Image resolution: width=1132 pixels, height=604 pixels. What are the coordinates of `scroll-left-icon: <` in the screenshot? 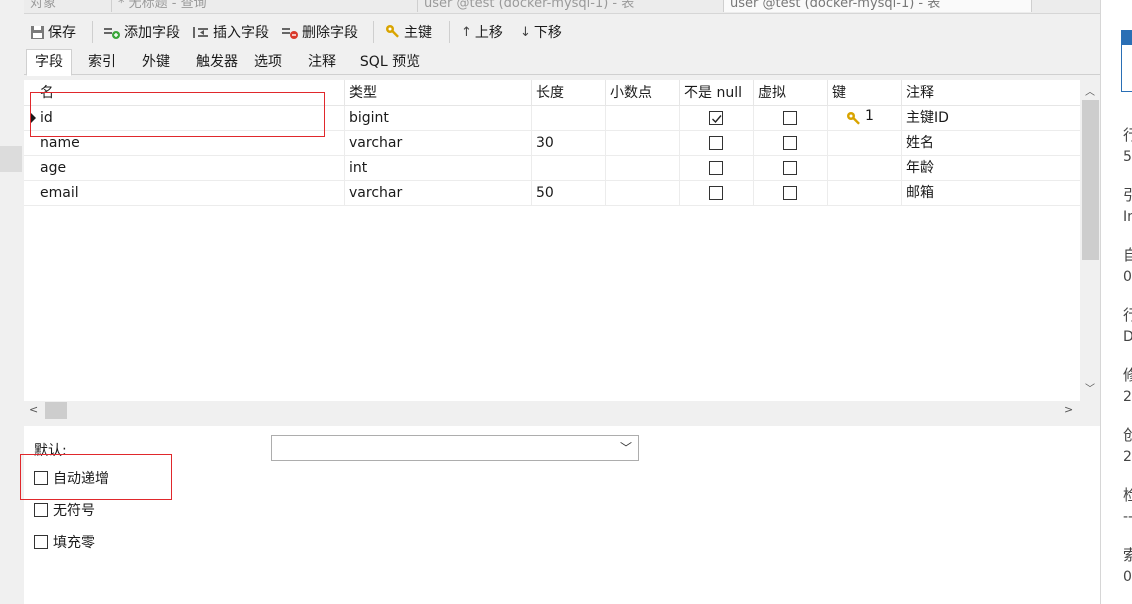 It's located at (33, 409).